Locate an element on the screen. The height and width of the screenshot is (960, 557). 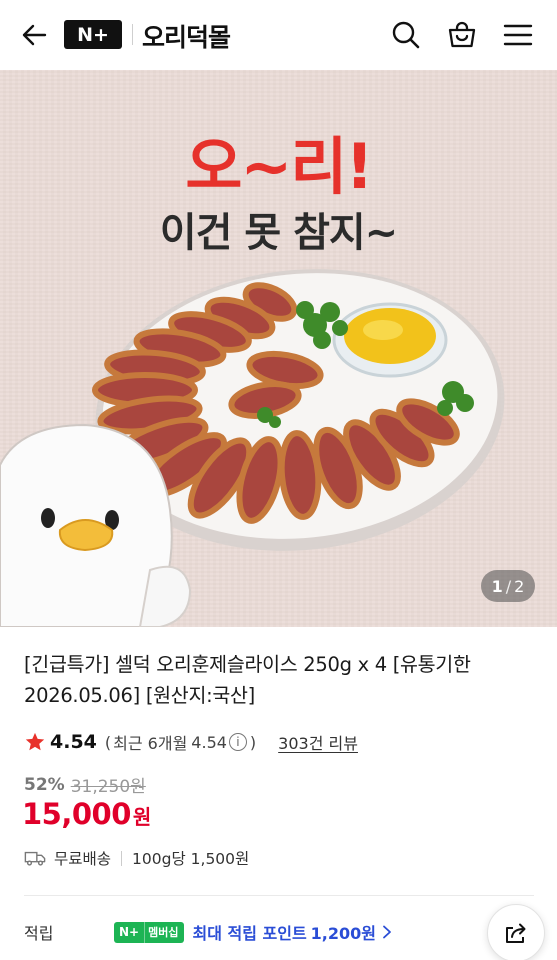
rating-row: 4.54 ( 최근 6개월 4.54 i ) 303건 리뷰 is located at coordinates (191, 742).